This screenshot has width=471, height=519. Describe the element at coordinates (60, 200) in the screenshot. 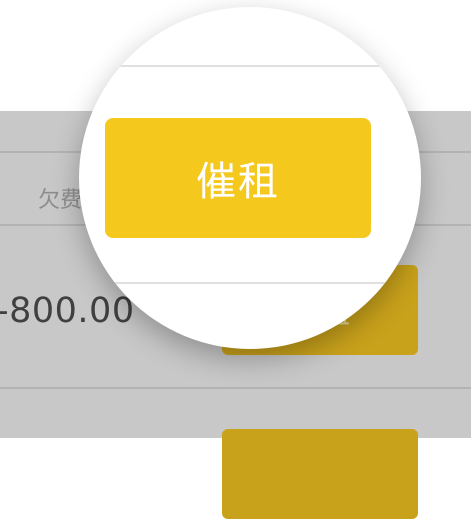

I see `owed-label: 欠费` at that location.